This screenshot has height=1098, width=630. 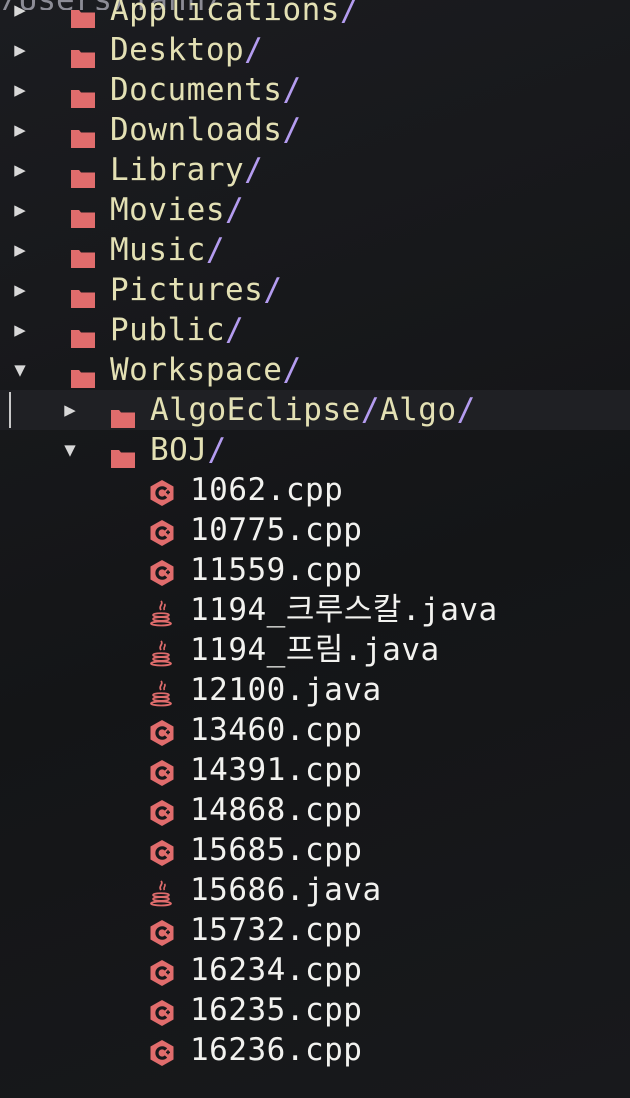 I want to click on folder-label: Movies/, so click(x=177, y=210).